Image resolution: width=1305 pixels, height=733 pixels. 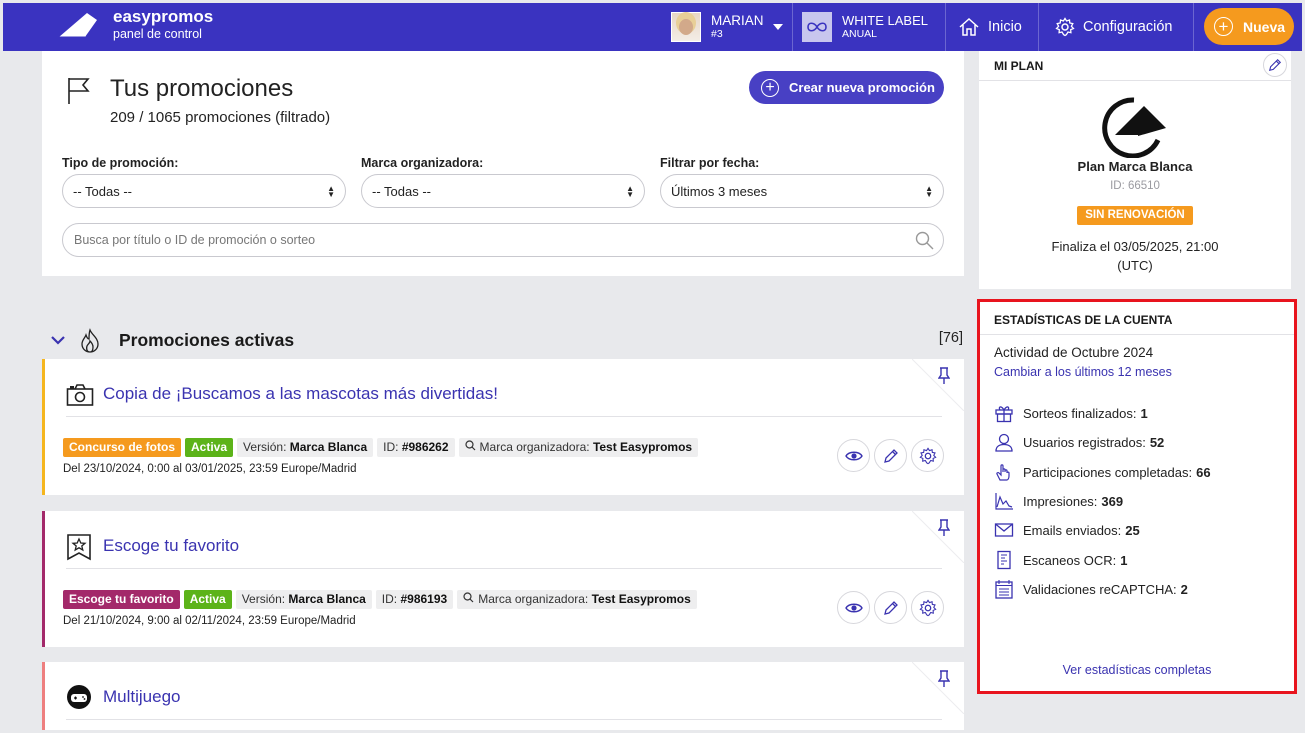 I want to click on id-value: #986193, so click(x=424, y=599).